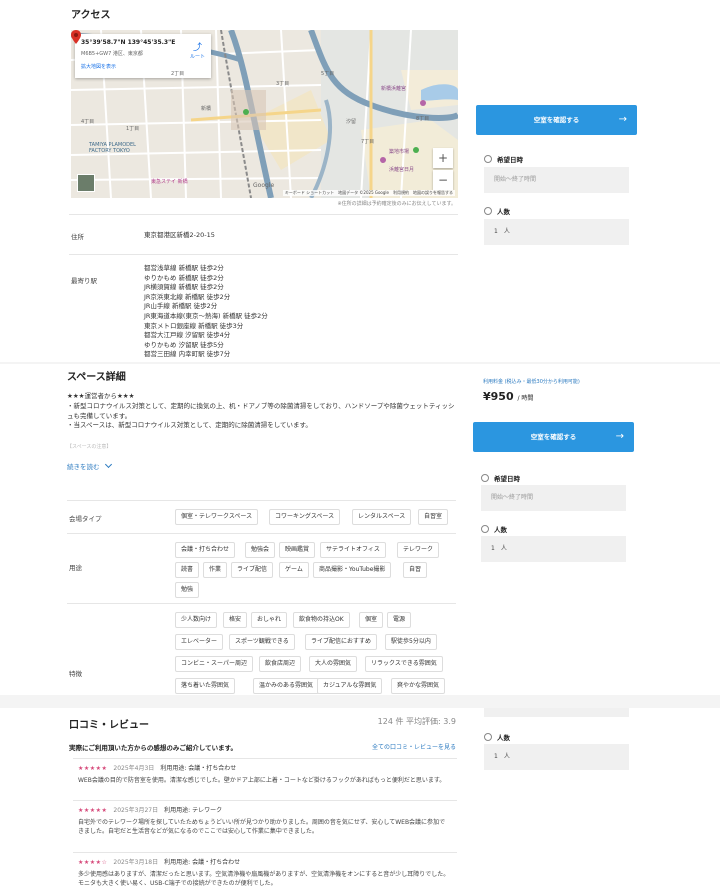 Image resolution: width=720 pixels, height=894 pixels. Describe the element at coordinates (93, 862) in the screenshot. I see `rating-stars: ★★★★☆` at that location.